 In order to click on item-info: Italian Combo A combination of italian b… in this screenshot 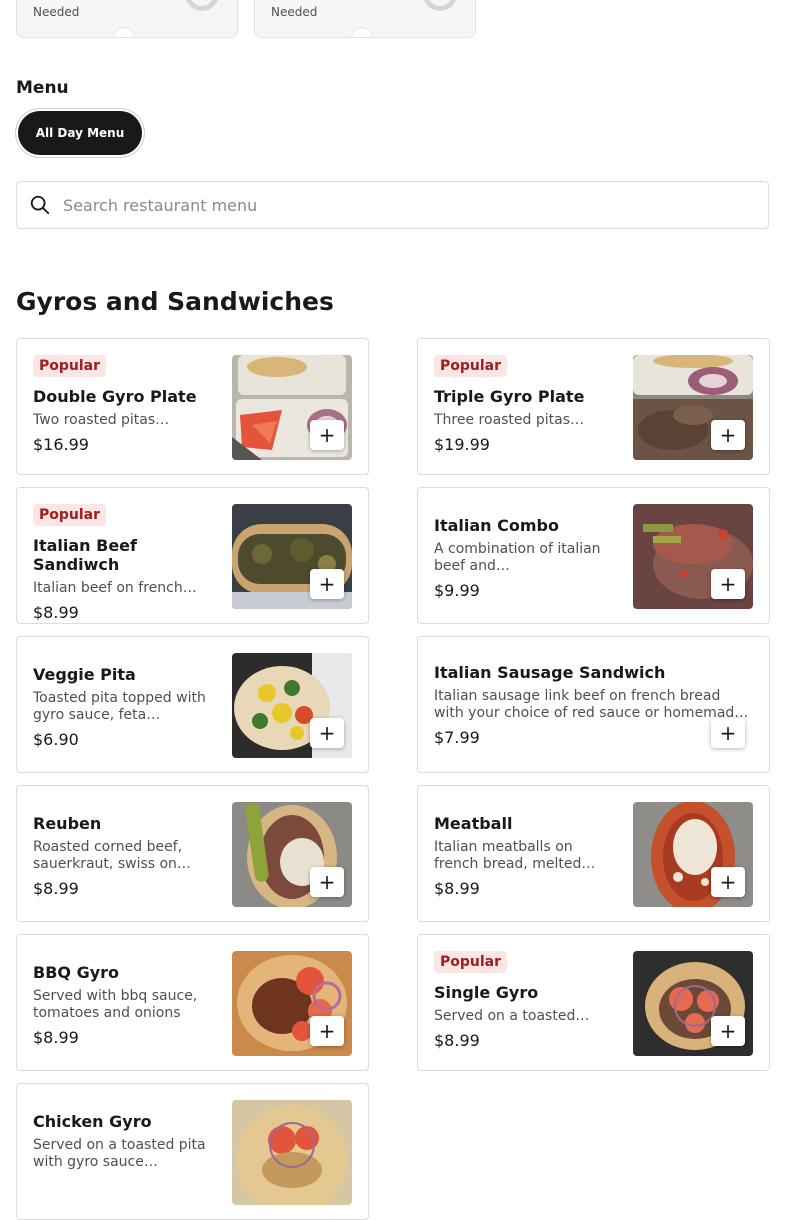, I will do `click(521, 565)`.